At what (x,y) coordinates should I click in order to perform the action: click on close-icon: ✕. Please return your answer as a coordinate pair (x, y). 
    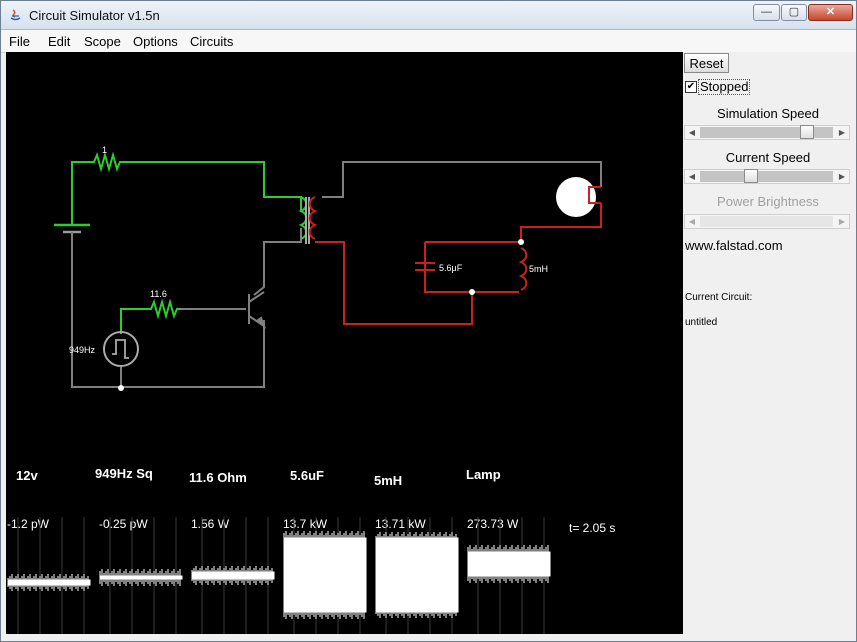
    Looking at the image, I should click on (830, 12).